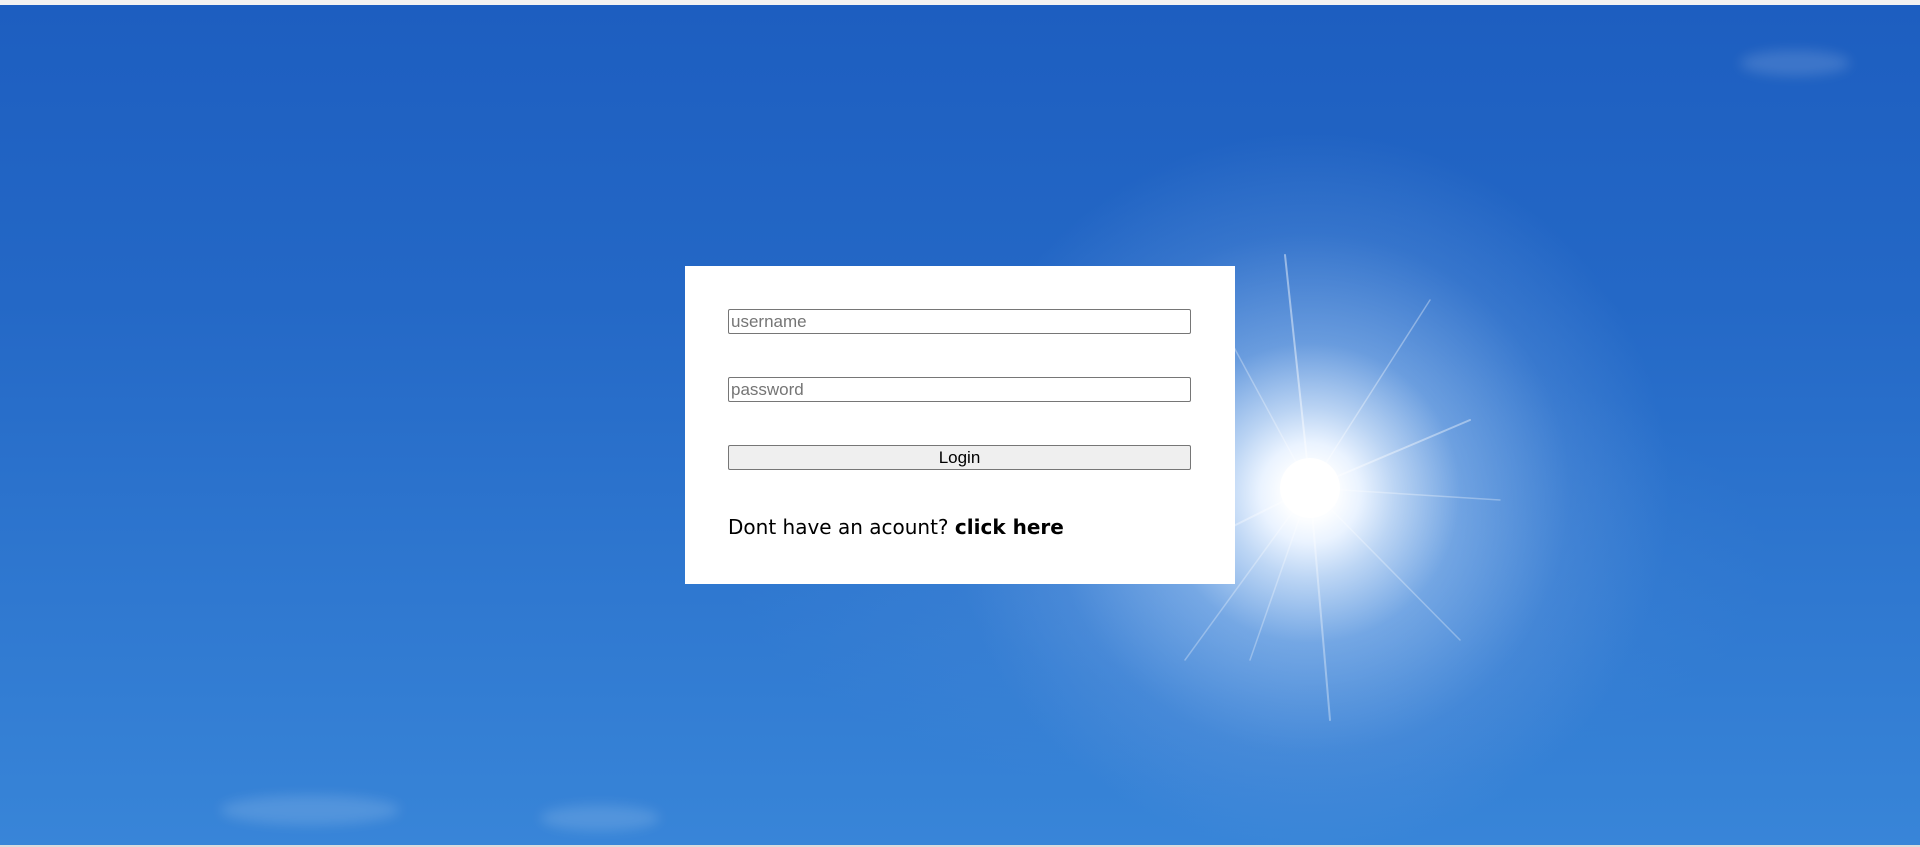 The height and width of the screenshot is (847, 1920). I want to click on login-card: Login Dont have an acount? click here, so click(960, 425).